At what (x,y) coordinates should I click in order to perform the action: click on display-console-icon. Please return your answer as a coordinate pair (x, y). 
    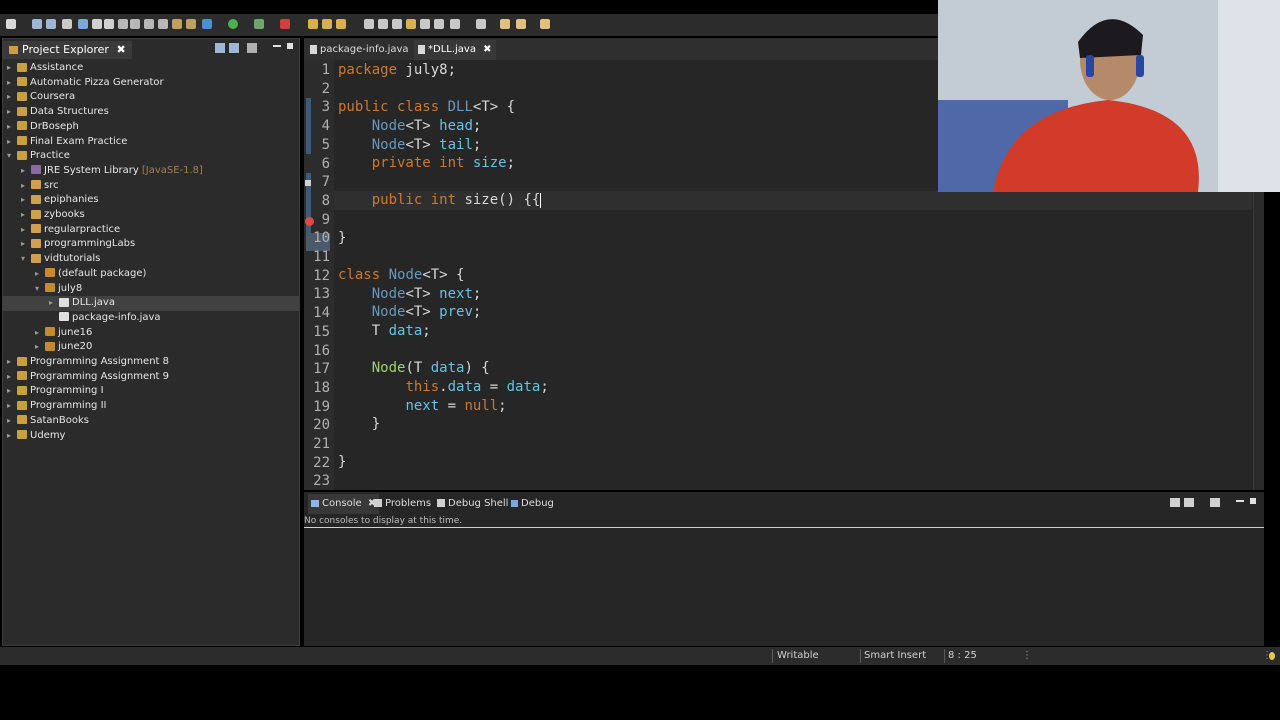
    Looking at the image, I should click on (1189, 502).